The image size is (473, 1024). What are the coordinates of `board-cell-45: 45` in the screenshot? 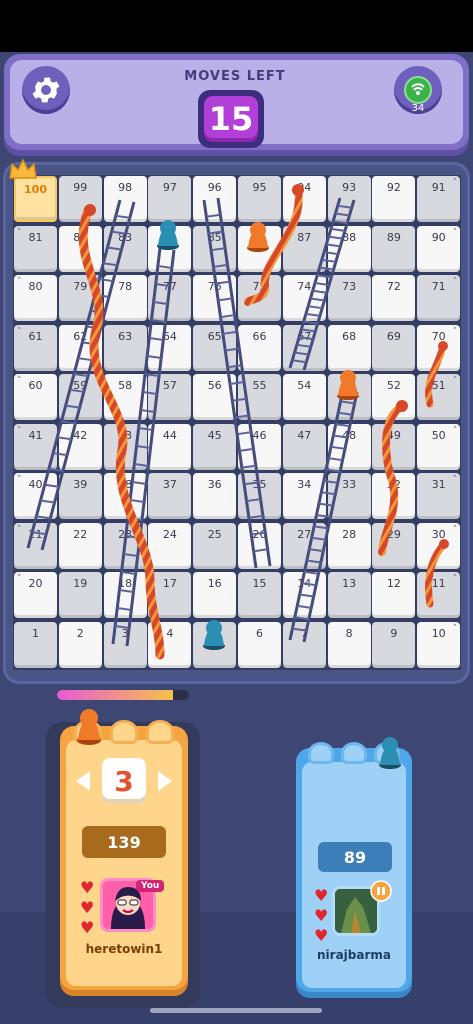 It's located at (215, 446).